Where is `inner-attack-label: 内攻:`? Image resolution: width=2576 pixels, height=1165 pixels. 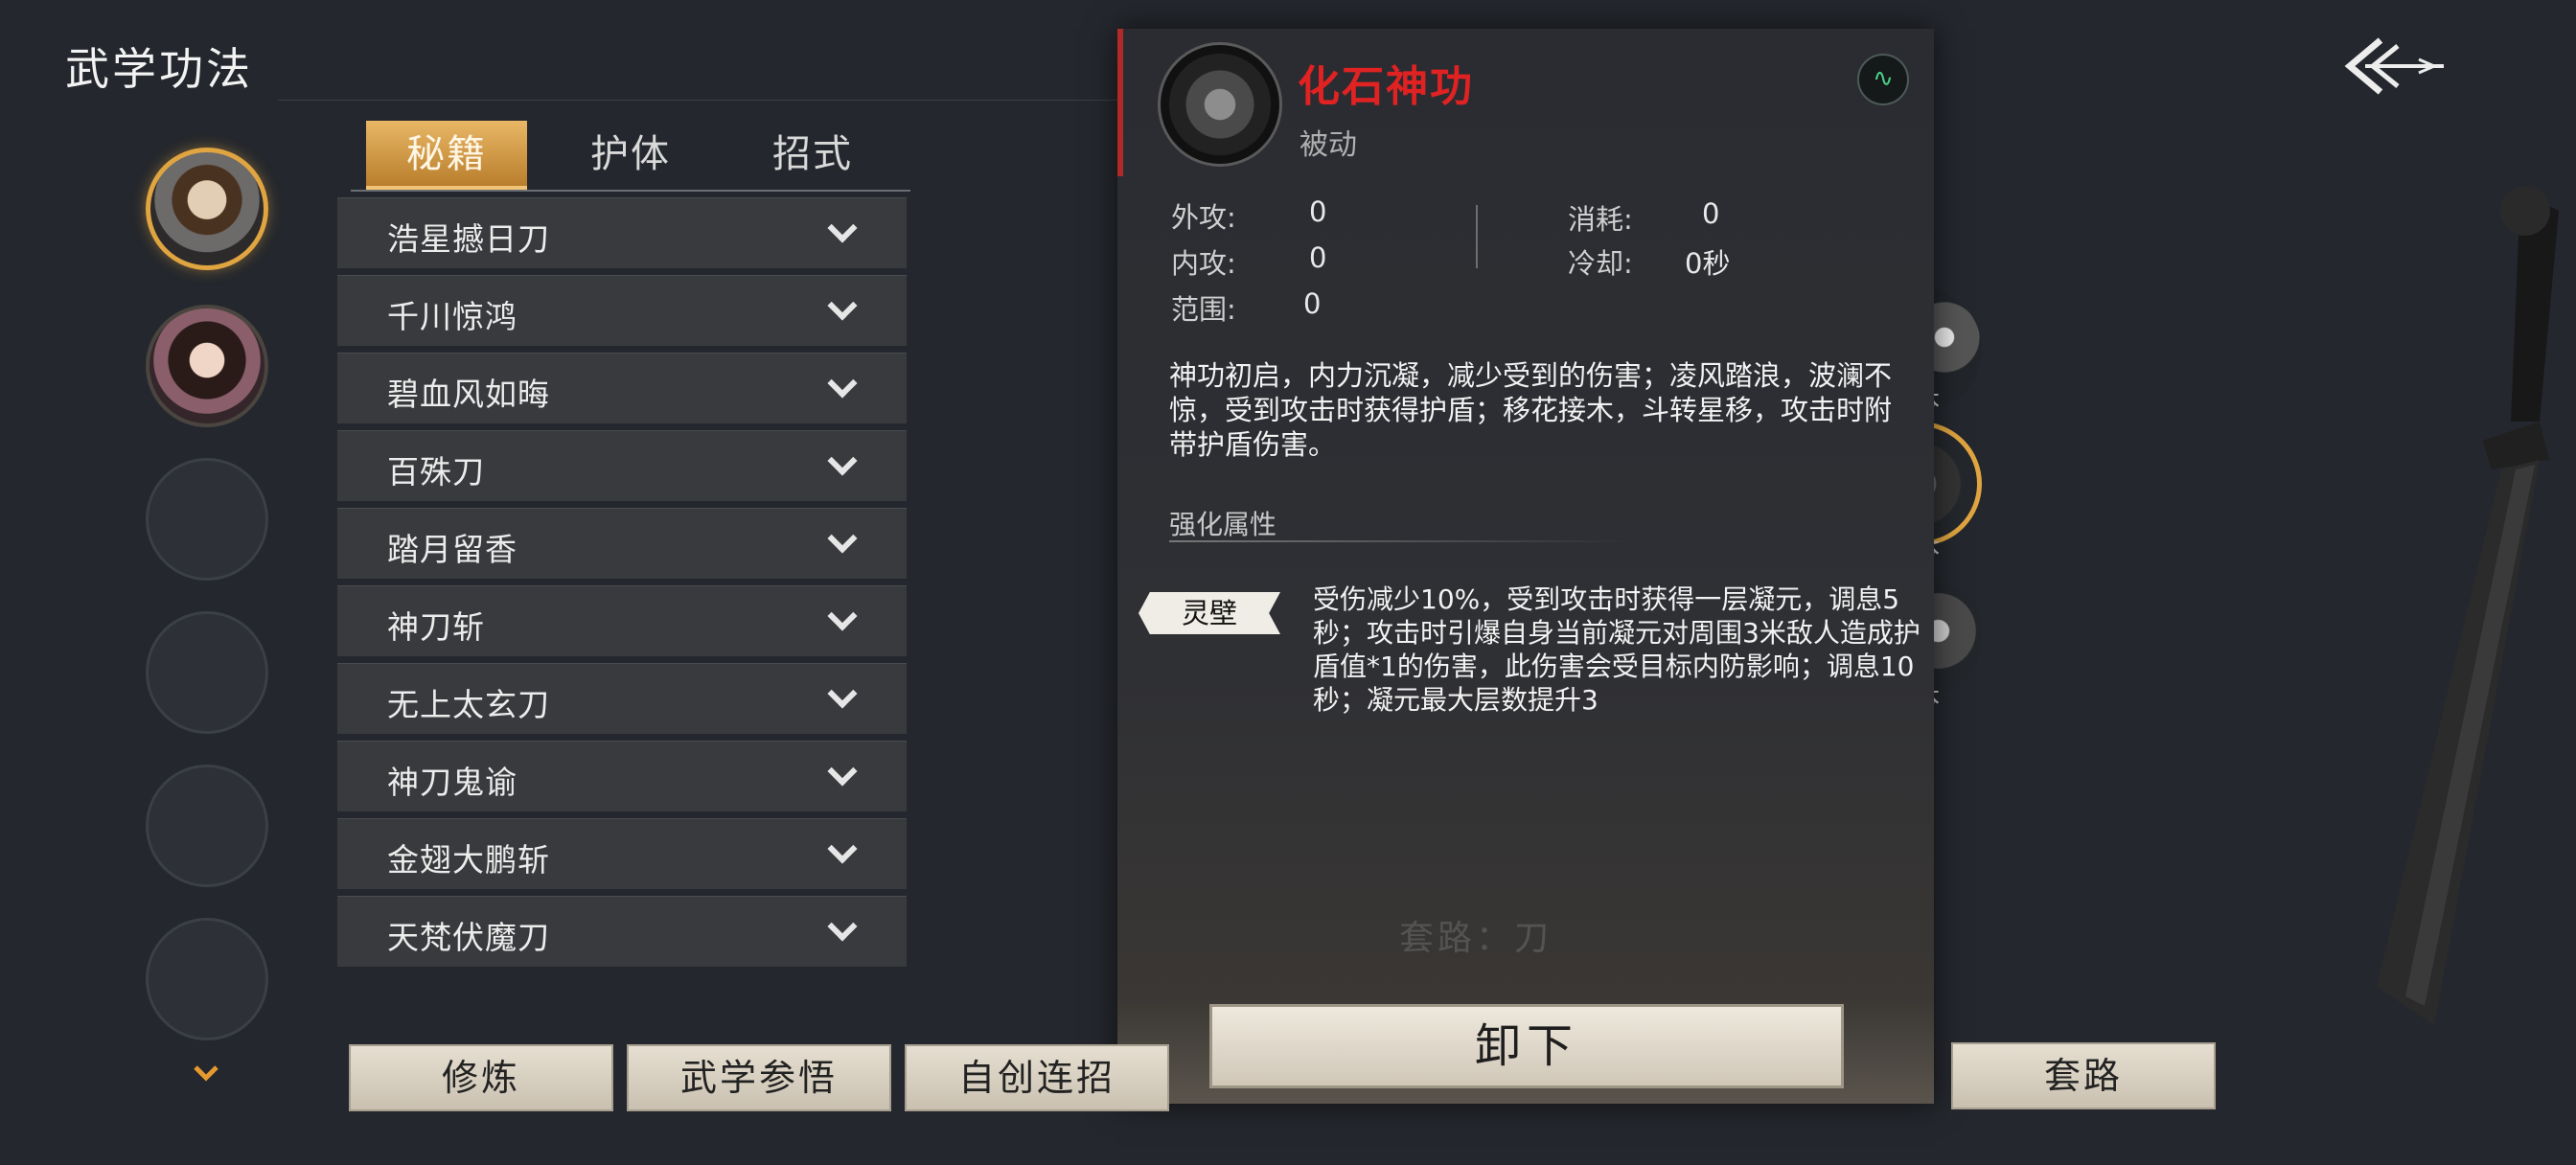 inner-attack-label: 内攻: is located at coordinates (1203, 264).